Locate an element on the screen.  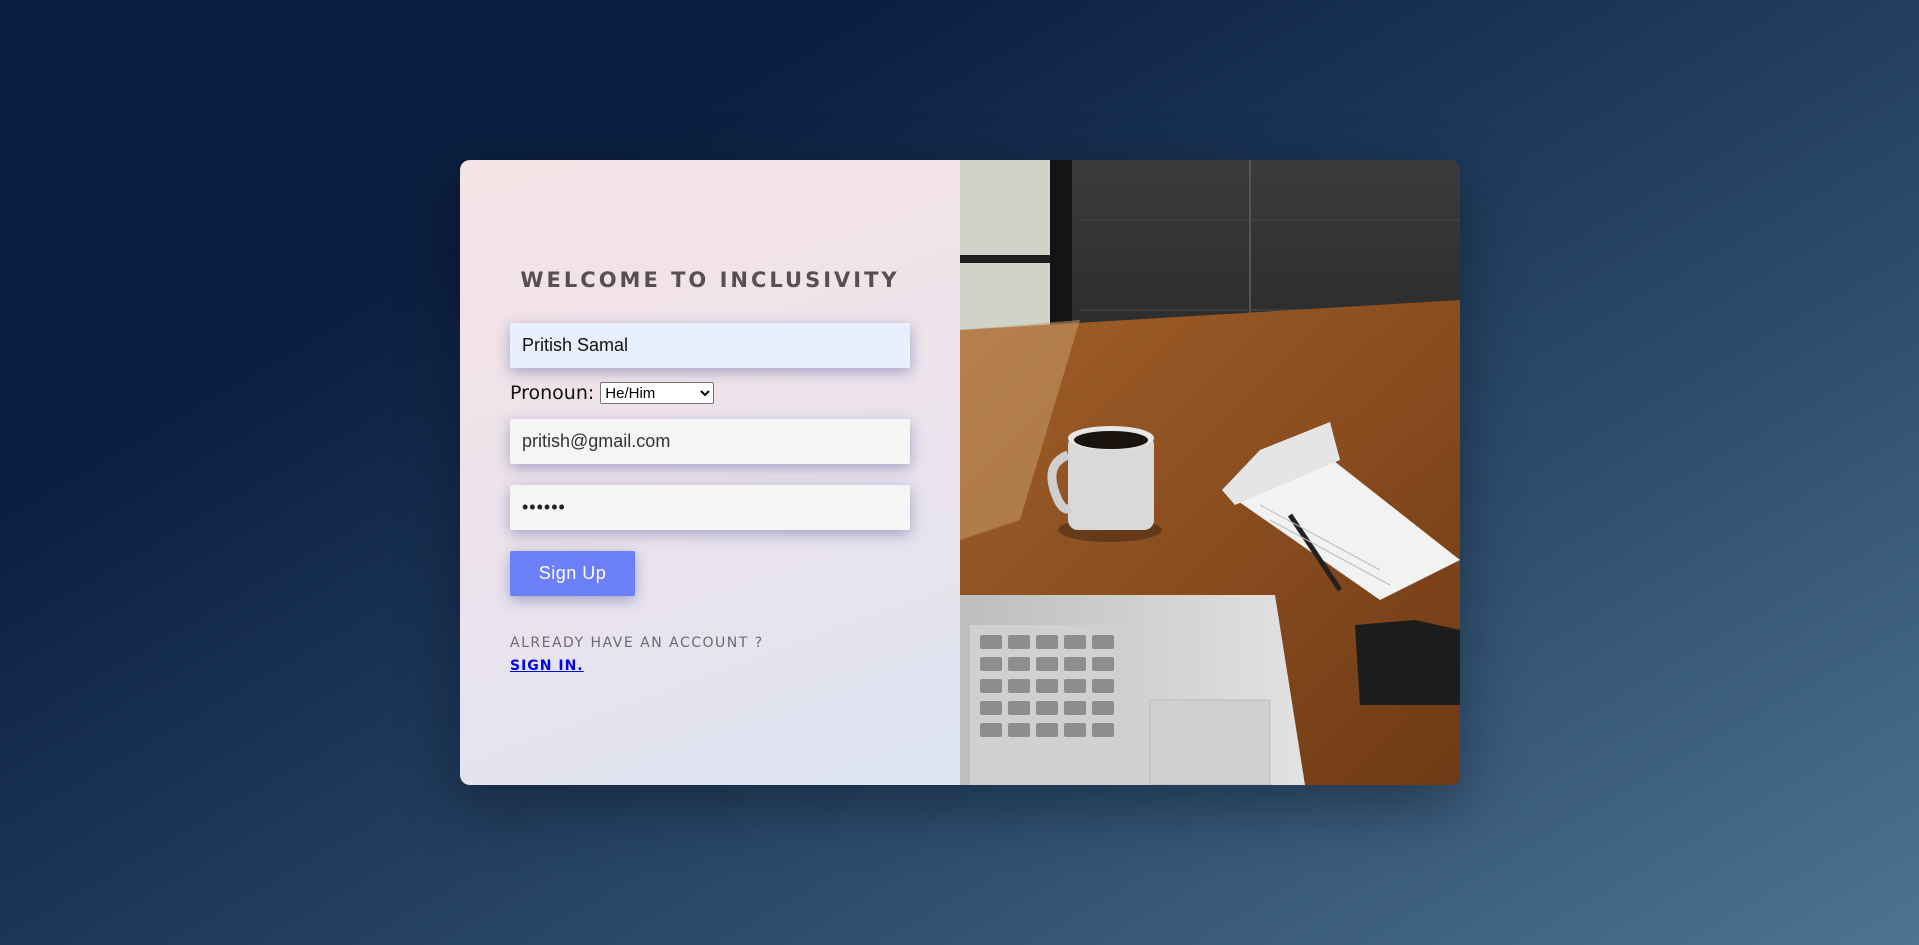
pronoun-row: Pronoun: He/Him is located at coordinates (612, 393).